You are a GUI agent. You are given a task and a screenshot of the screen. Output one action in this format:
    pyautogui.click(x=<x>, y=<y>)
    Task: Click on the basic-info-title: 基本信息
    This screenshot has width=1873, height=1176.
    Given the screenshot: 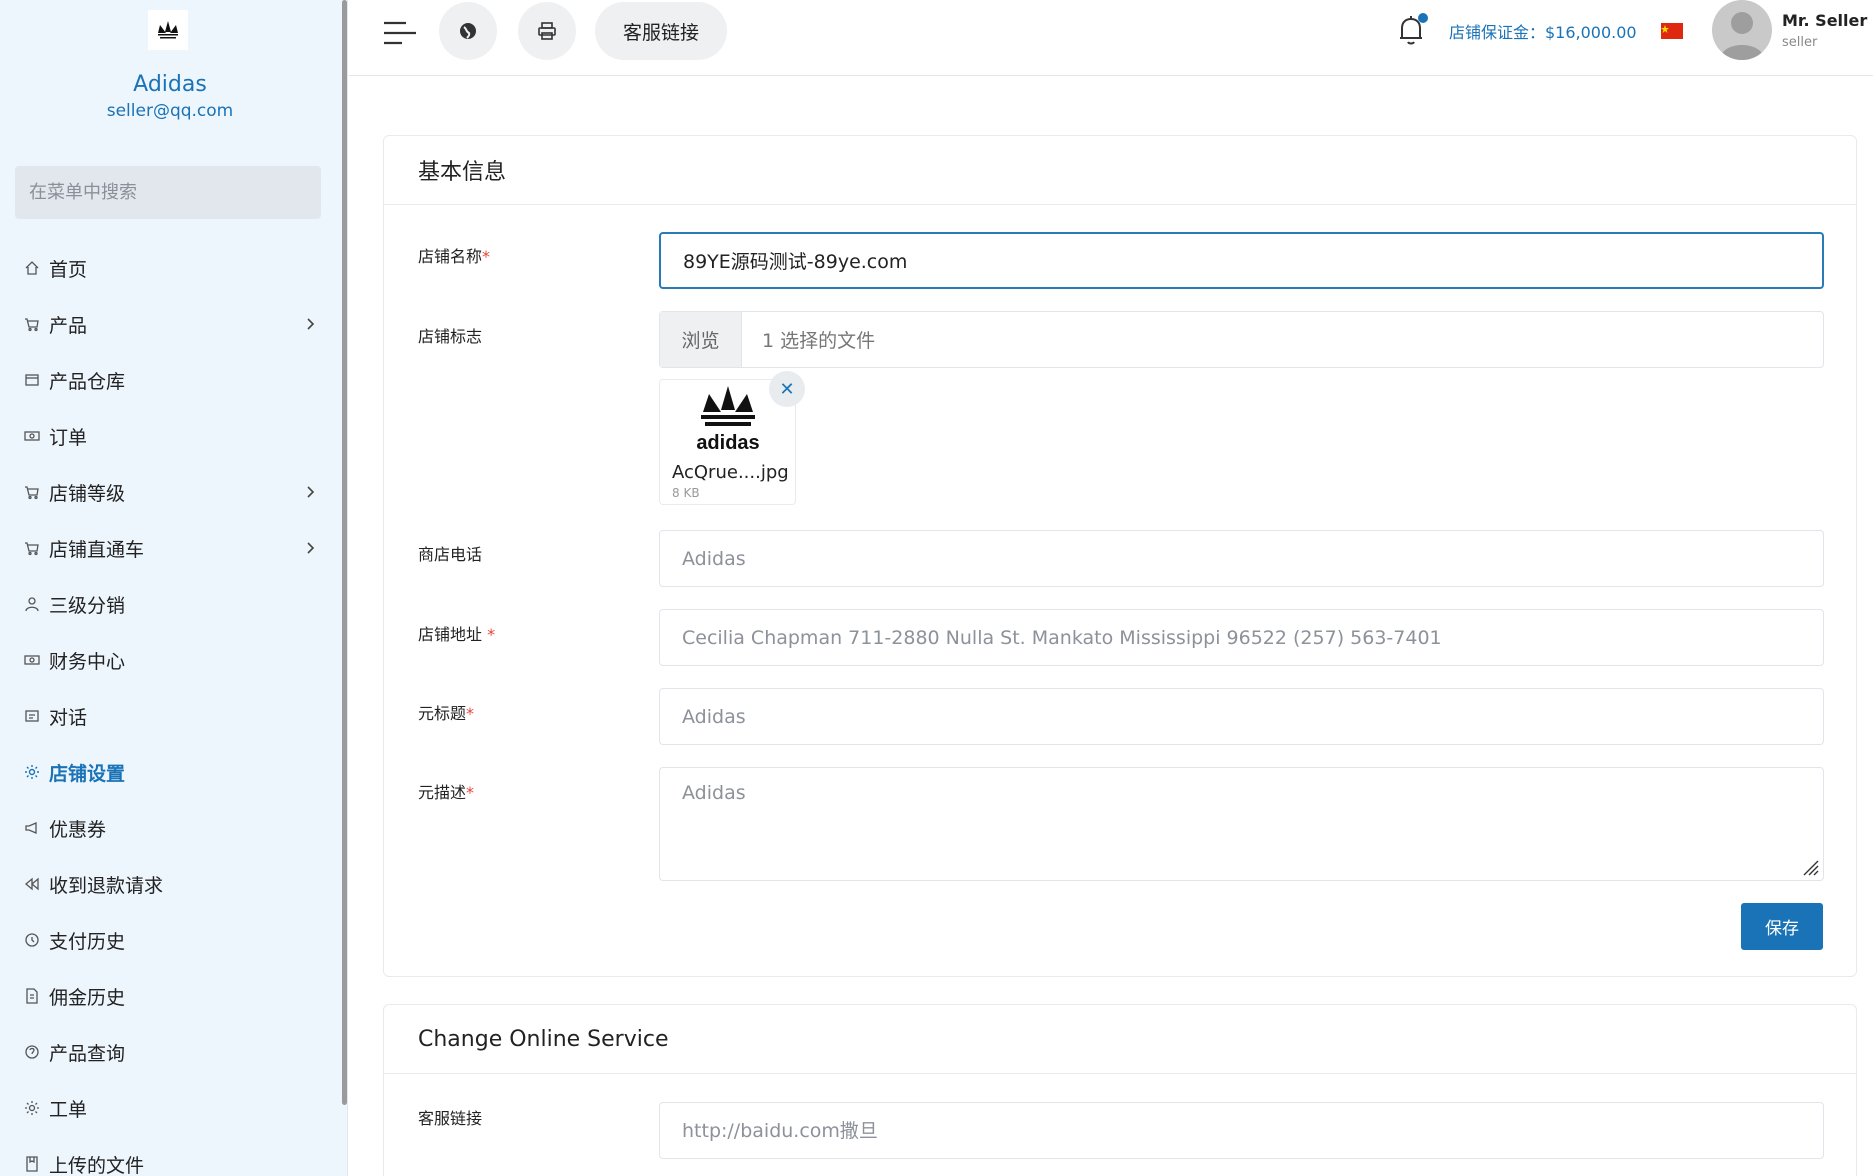 What is the action you would take?
    pyautogui.click(x=1120, y=170)
    